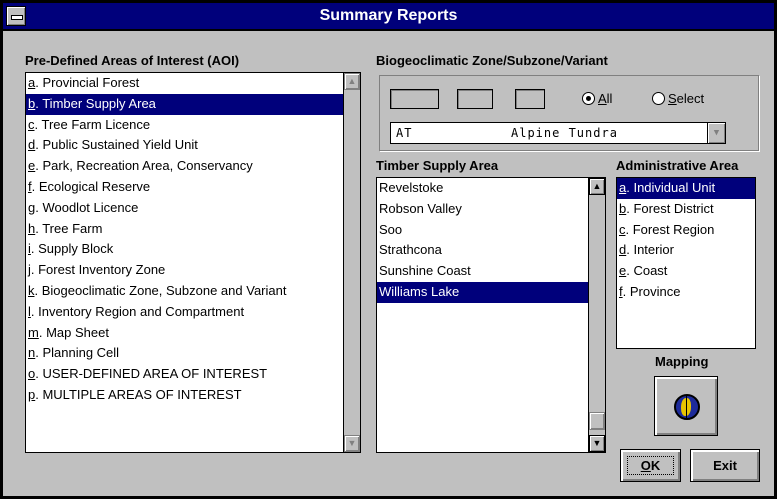 Image resolution: width=777 pixels, height=499 pixels. I want to click on list-item: i. Supply Block, so click(193, 249).